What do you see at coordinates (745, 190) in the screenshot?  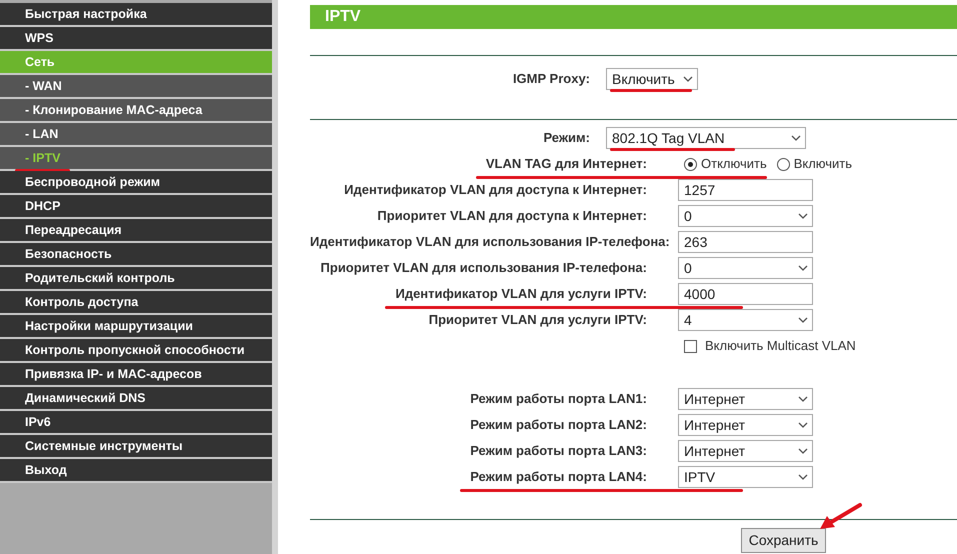 I see `input-field: 1257` at bounding box center [745, 190].